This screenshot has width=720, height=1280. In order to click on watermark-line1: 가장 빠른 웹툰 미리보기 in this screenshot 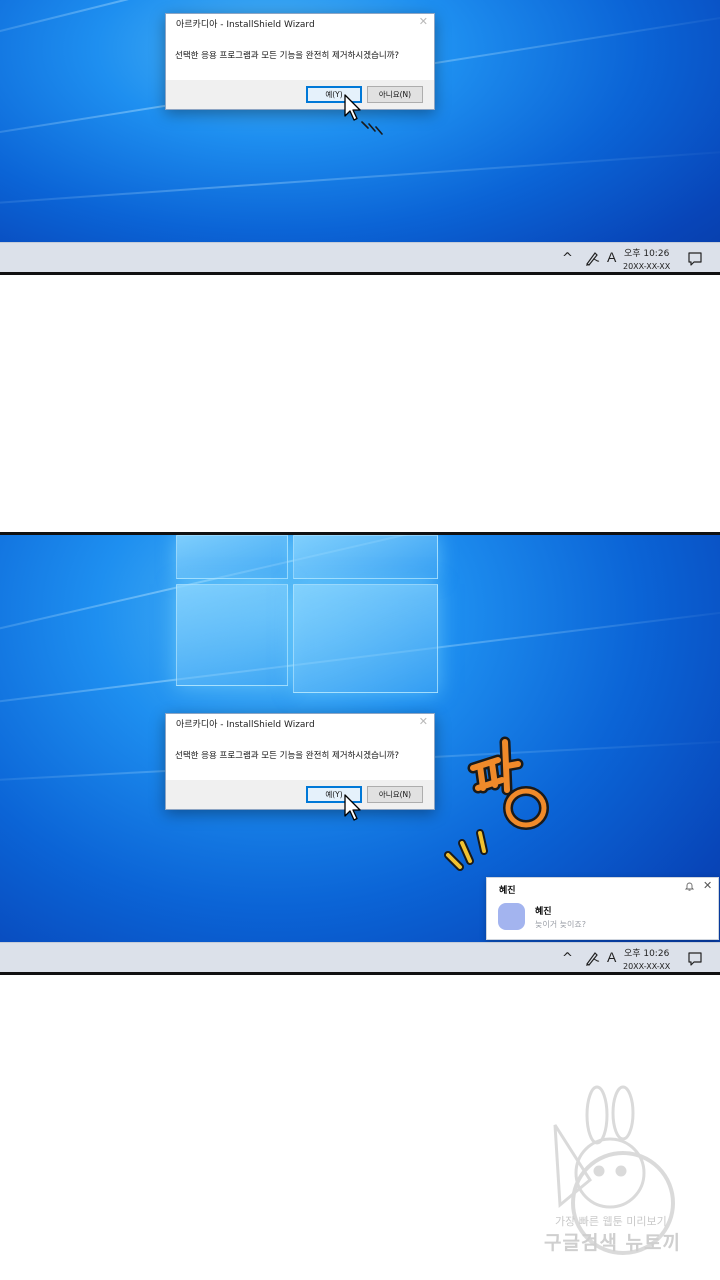, I will do `click(611, 1221)`.